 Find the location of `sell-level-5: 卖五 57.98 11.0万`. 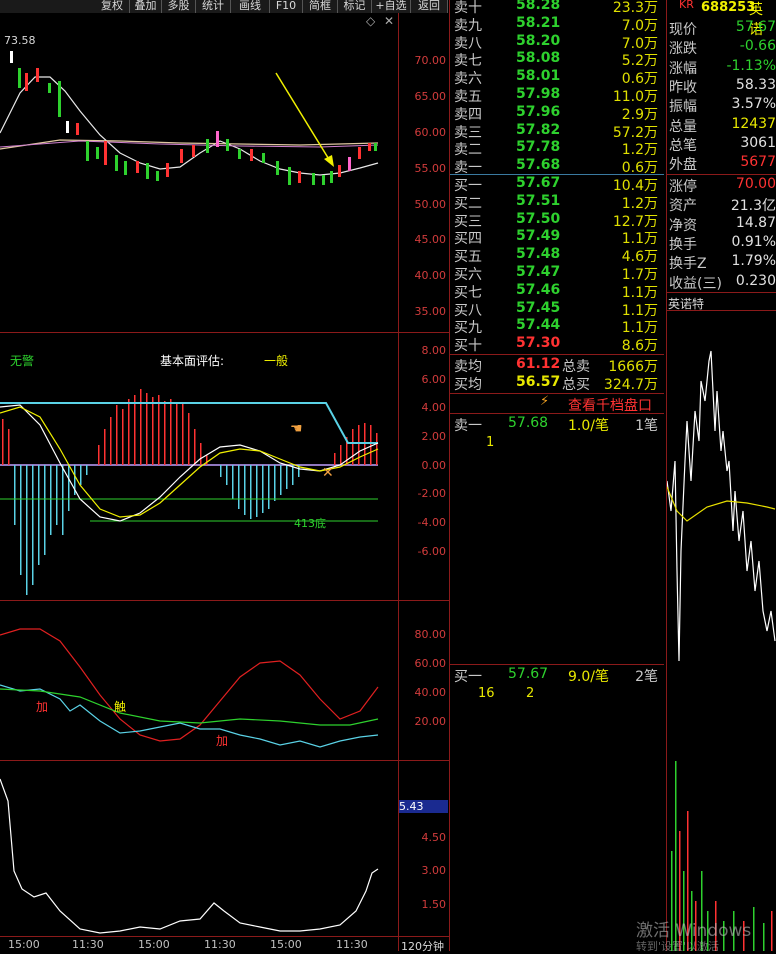

sell-level-5: 卖五 57.98 11.0万 is located at coordinates (557, 95).